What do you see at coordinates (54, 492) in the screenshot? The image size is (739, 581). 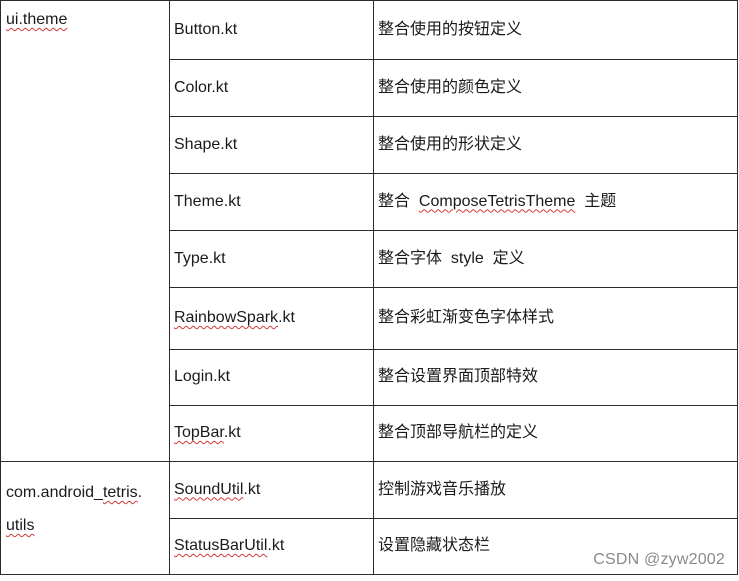 I see `package-name-part: com.android_` at bounding box center [54, 492].